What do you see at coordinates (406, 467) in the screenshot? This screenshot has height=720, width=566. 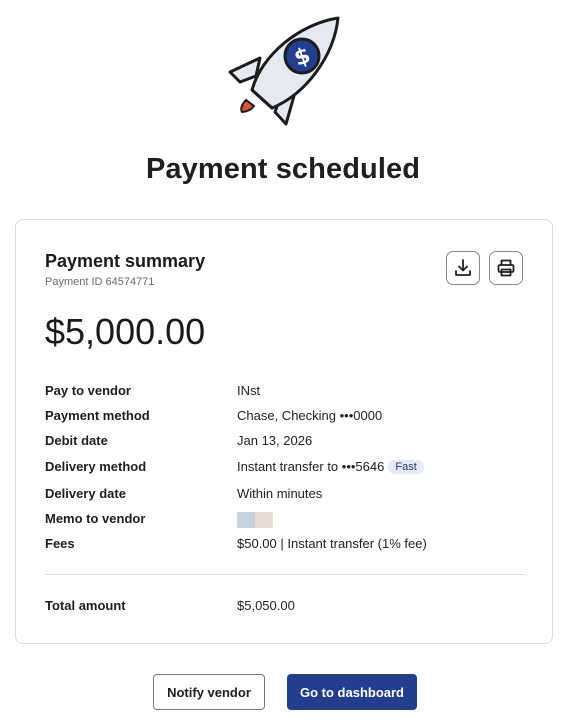 I see `fast-badge: Fast` at bounding box center [406, 467].